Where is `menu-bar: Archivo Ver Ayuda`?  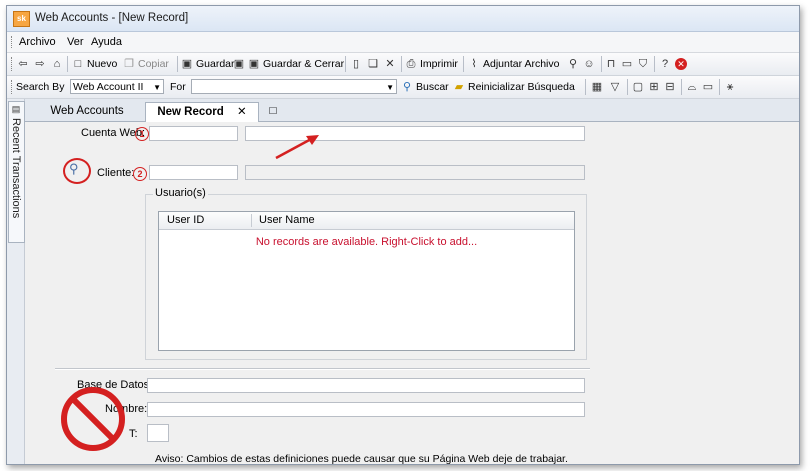
menu-bar: Archivo Ver Ayuda is located at coordinates (403, 42).